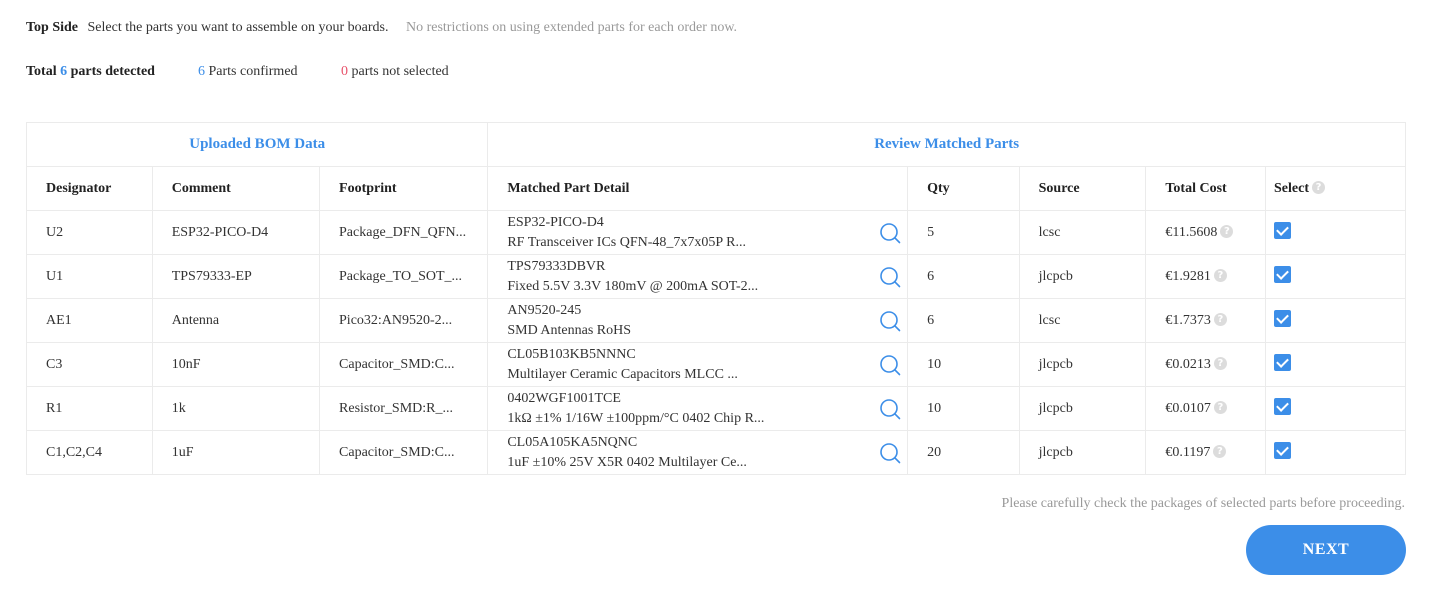 Image resolution: width=1433 pixels, height=600 pixels. I want to click on confirmed-label: Parts confirmed, so click(253, 71).